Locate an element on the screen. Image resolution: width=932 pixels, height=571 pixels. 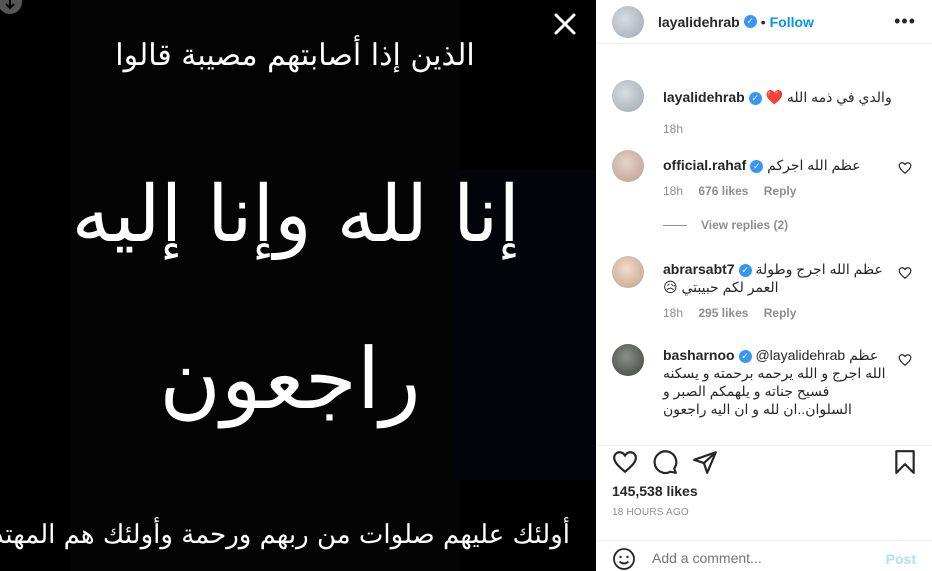
comment-meta: 18h 676 likes Reply is located at coordinates (735, 191).